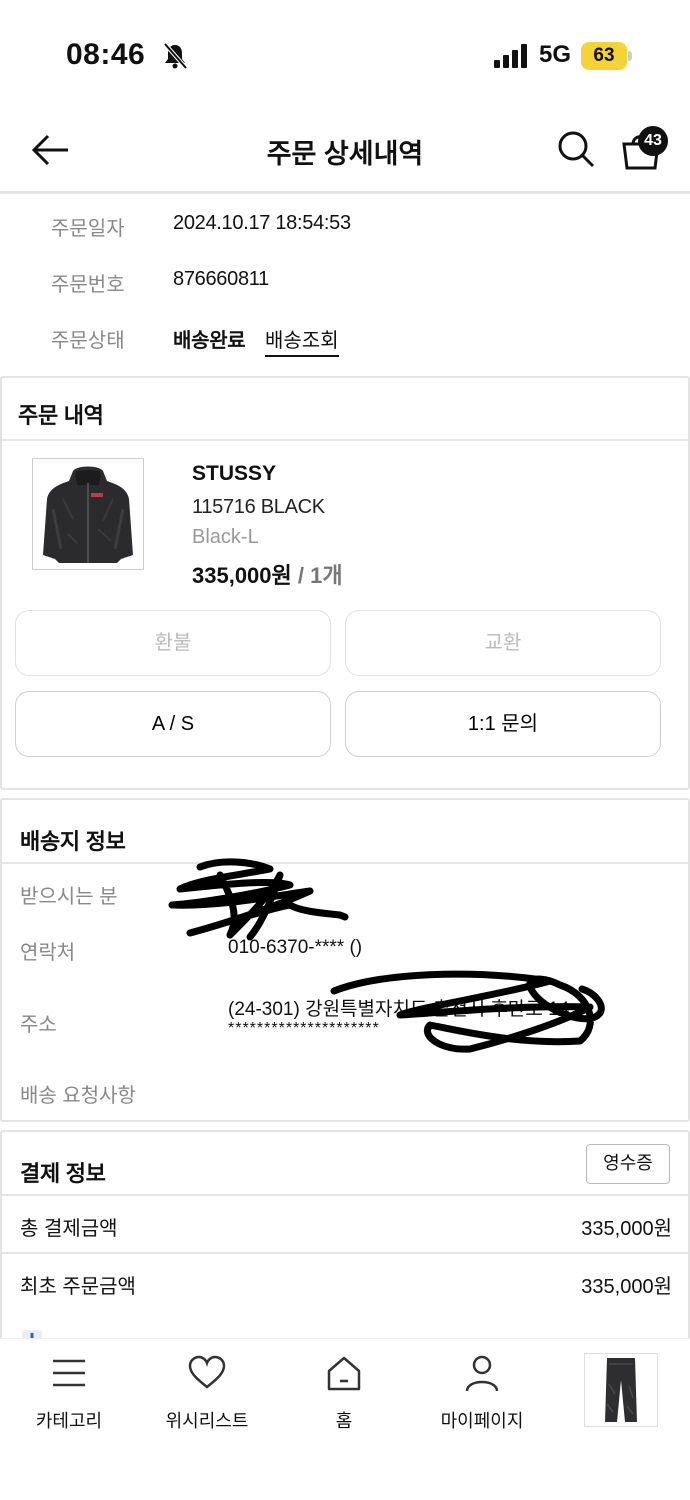 The image size is (690, 1500). Describe the element at coordinates (345, 55) in the screenshot. I see `status-bar: 08:46 5G 63` at that location.